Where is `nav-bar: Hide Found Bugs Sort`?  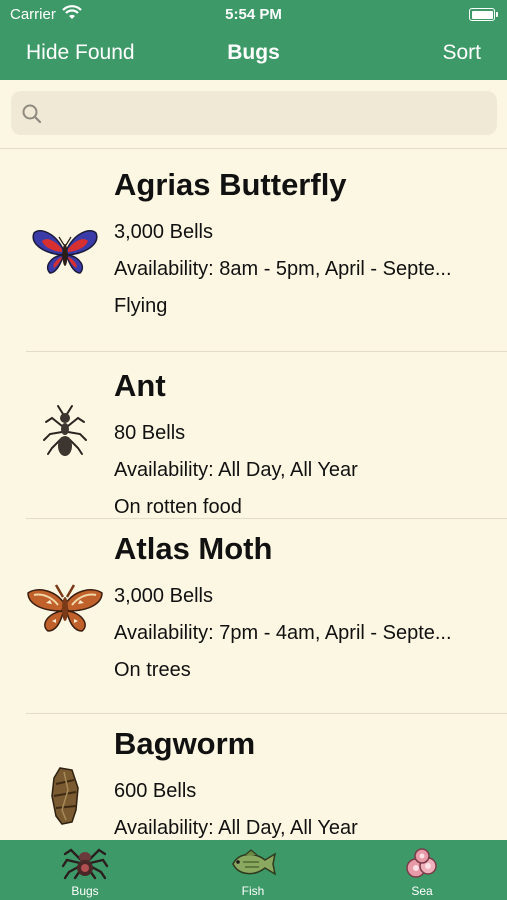
nav-bar: Hide Found Bugs Sort is located at coordinates (253, 55).